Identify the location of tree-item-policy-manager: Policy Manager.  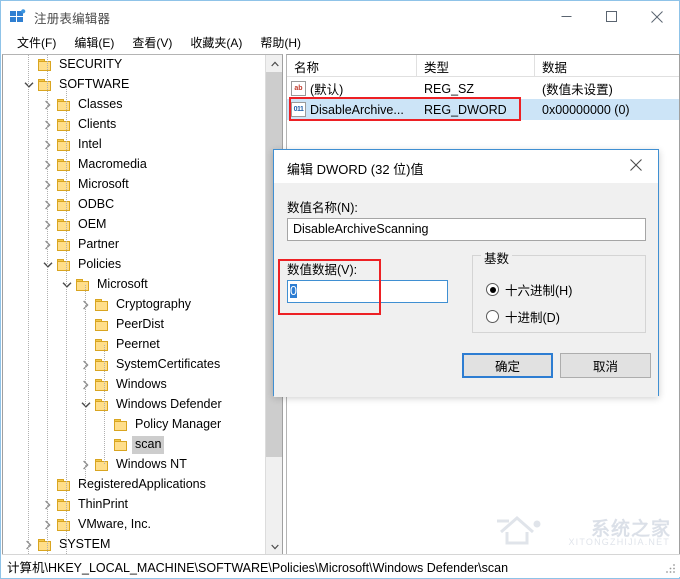
(134, 425).